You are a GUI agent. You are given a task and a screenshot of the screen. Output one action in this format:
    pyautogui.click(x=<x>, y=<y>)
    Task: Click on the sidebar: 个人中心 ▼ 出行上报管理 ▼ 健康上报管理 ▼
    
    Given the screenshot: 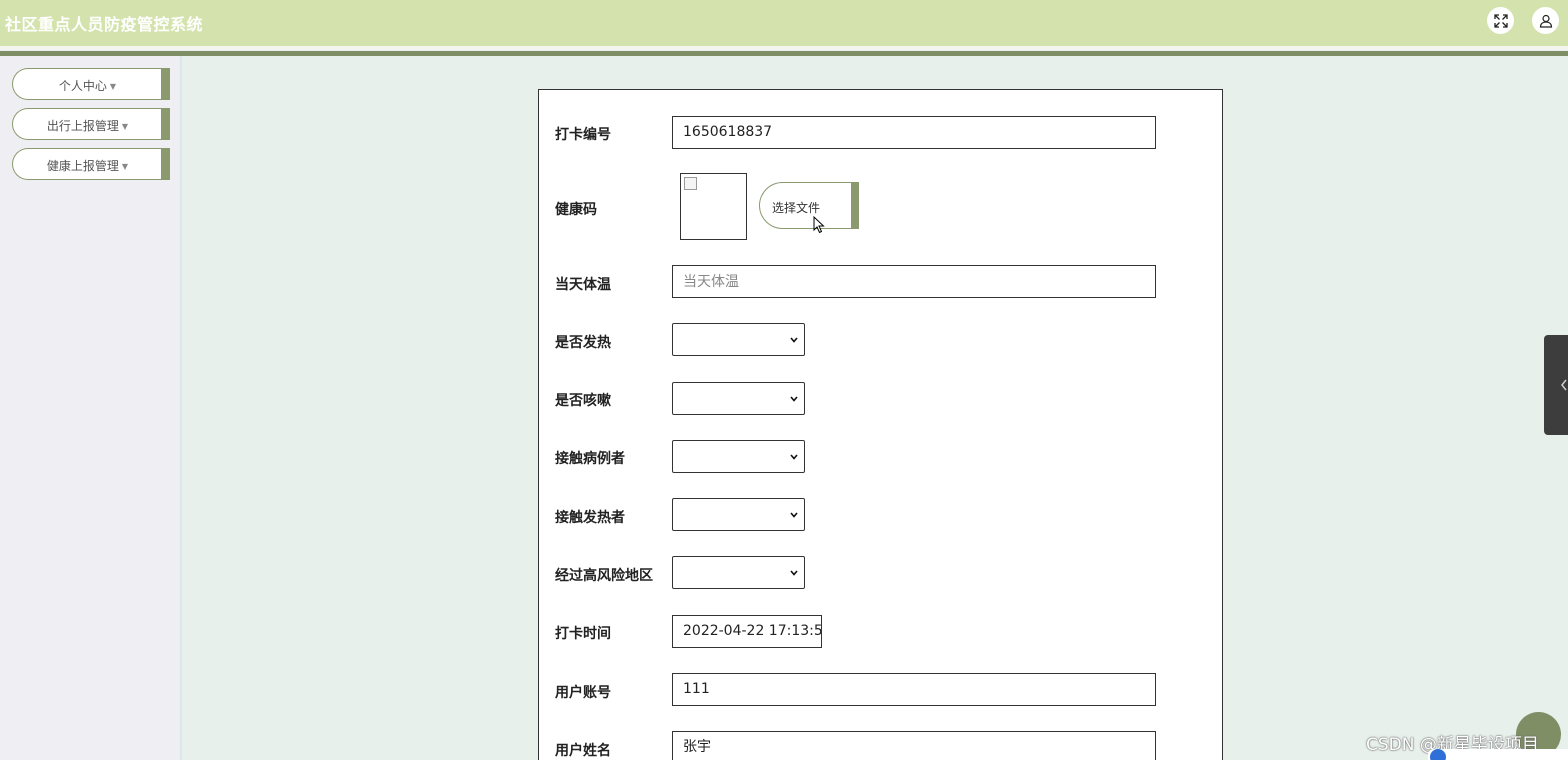 What is the action you would take?
    pyautogui.click(x=91, y=408)
    